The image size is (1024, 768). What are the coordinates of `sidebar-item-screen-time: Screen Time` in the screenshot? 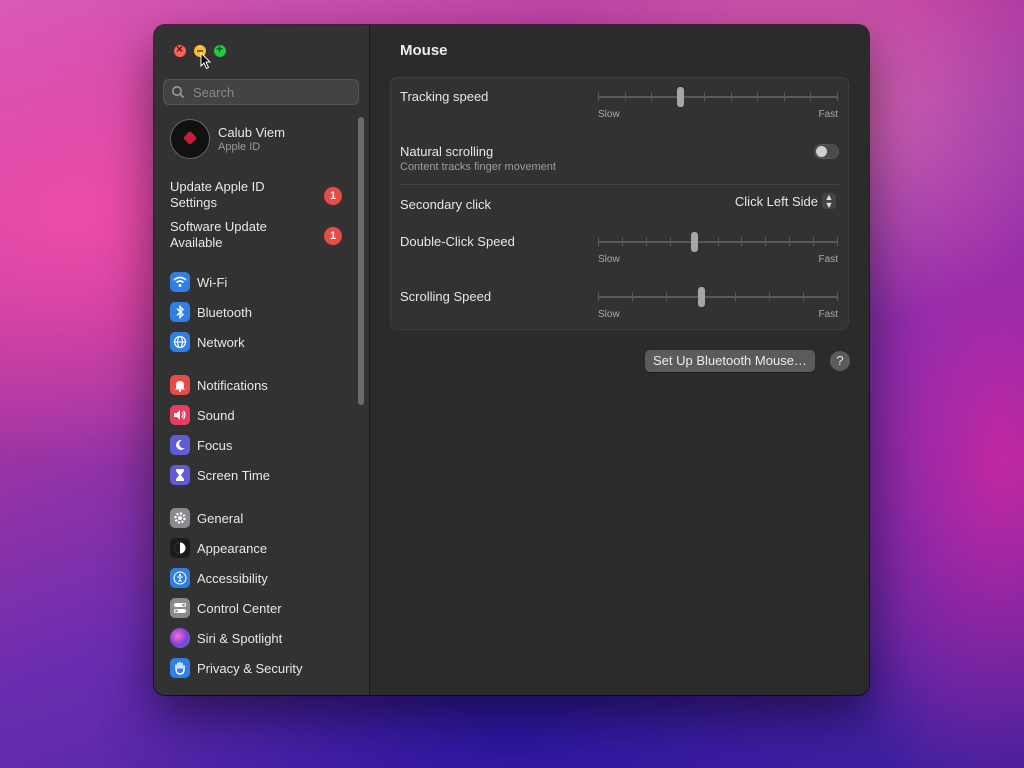 It's located at (220, 475).